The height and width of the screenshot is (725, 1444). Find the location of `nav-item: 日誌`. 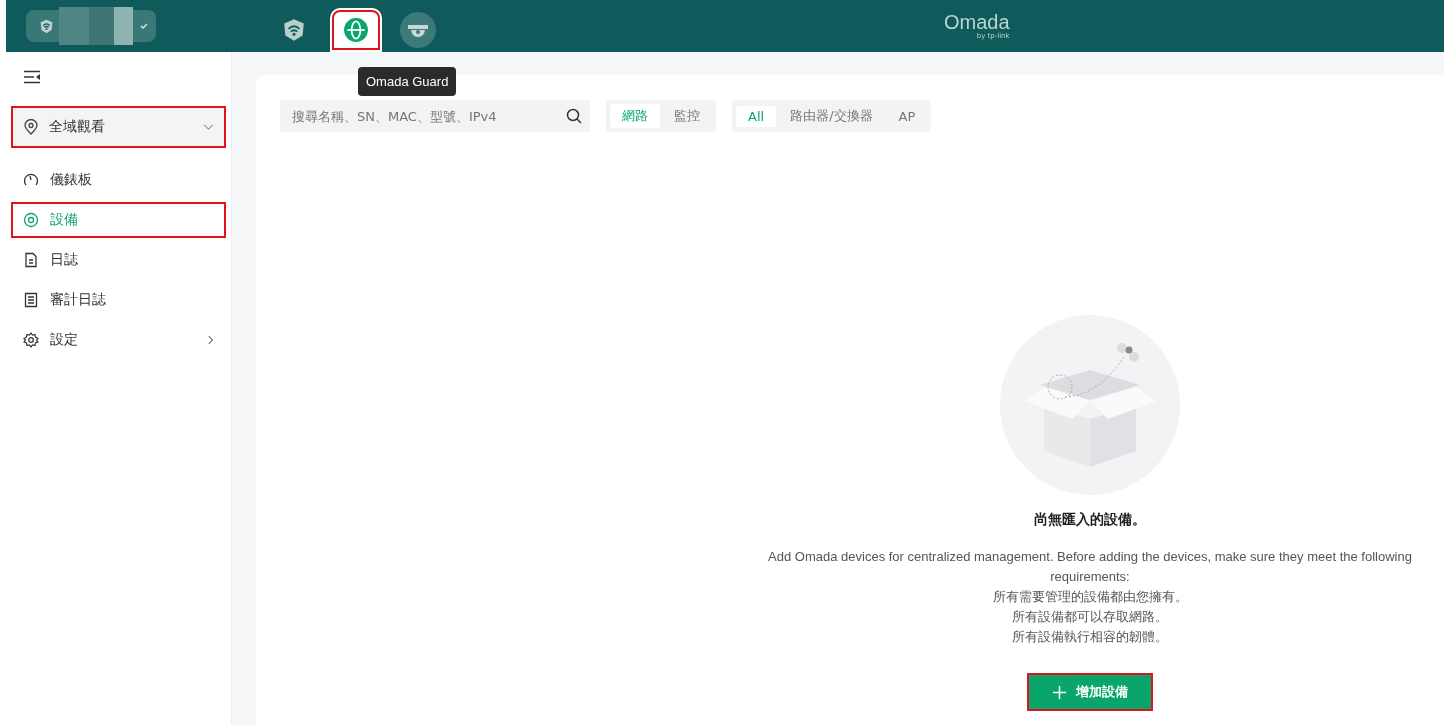

nav-item: 日誌 is located at coordinates (118, 260).